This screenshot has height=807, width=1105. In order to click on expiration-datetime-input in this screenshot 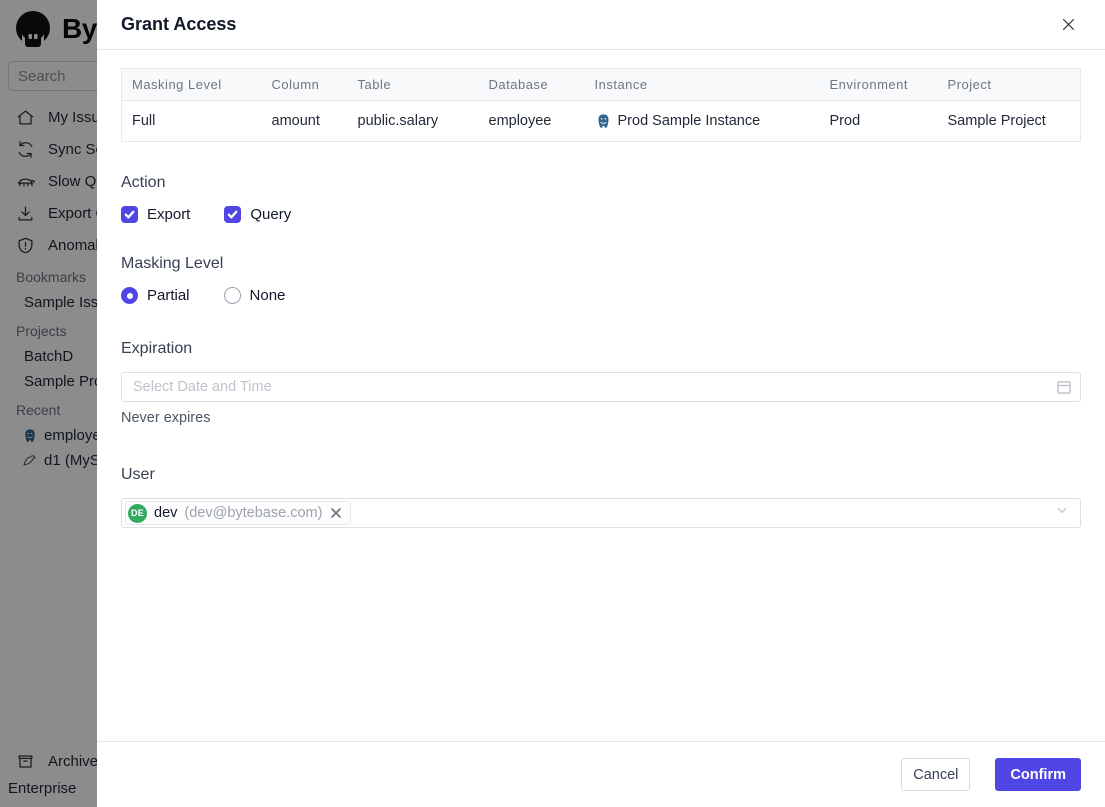, I will do `click(601, 387)`.